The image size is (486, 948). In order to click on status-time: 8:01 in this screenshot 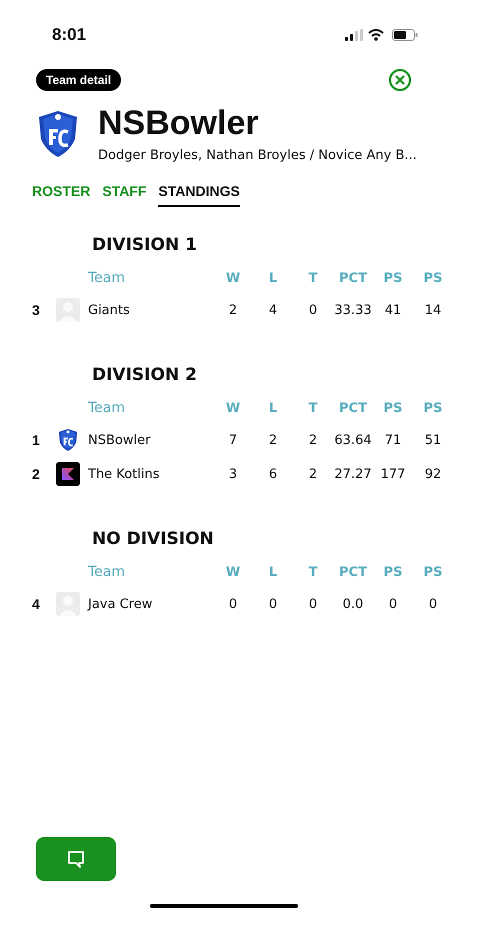, I will do `click(70, 35)`.